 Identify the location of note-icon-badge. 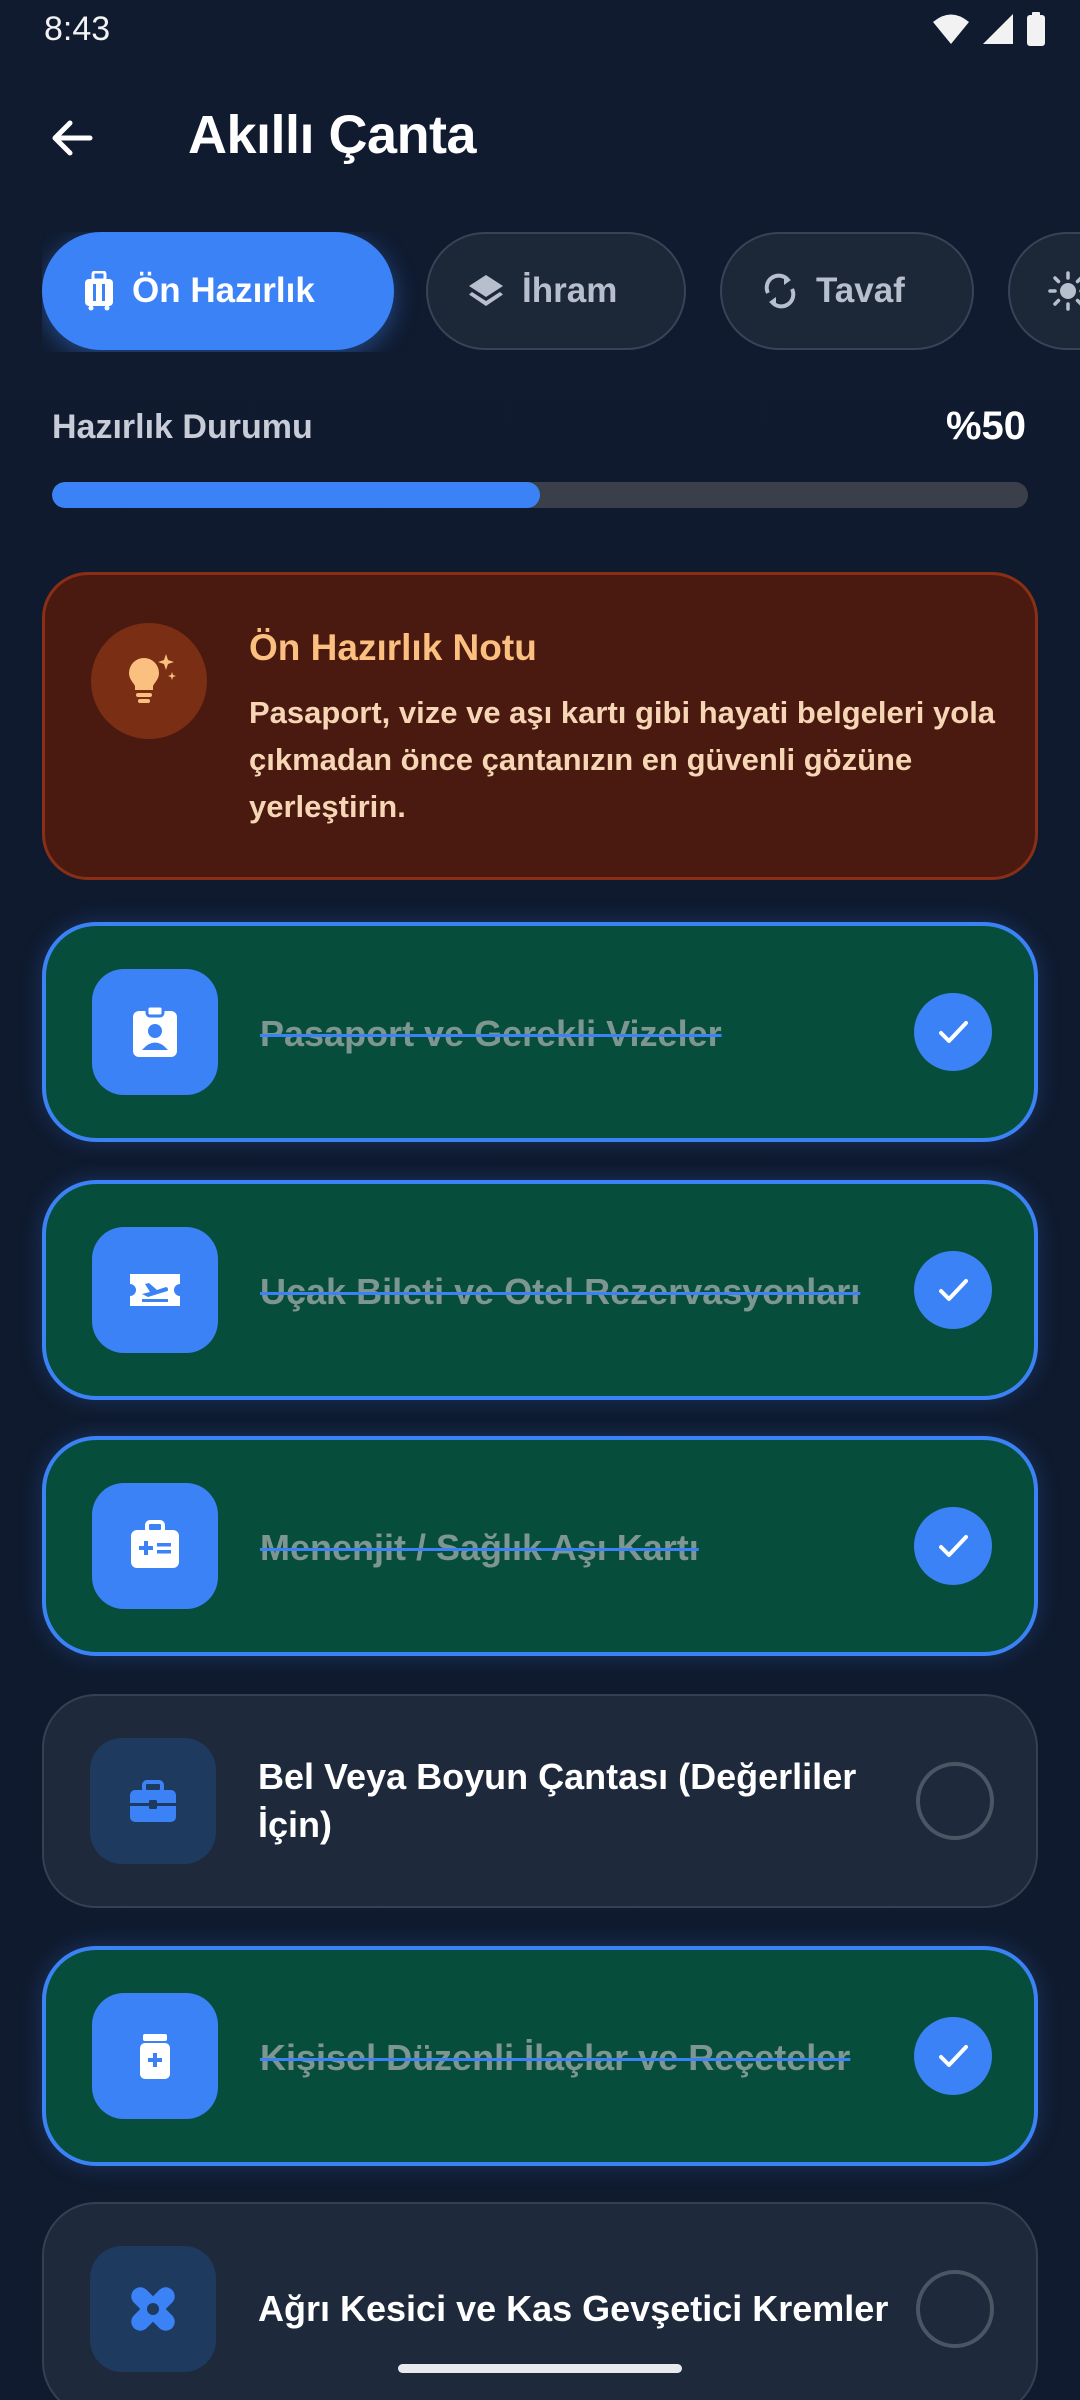
(149, 681).